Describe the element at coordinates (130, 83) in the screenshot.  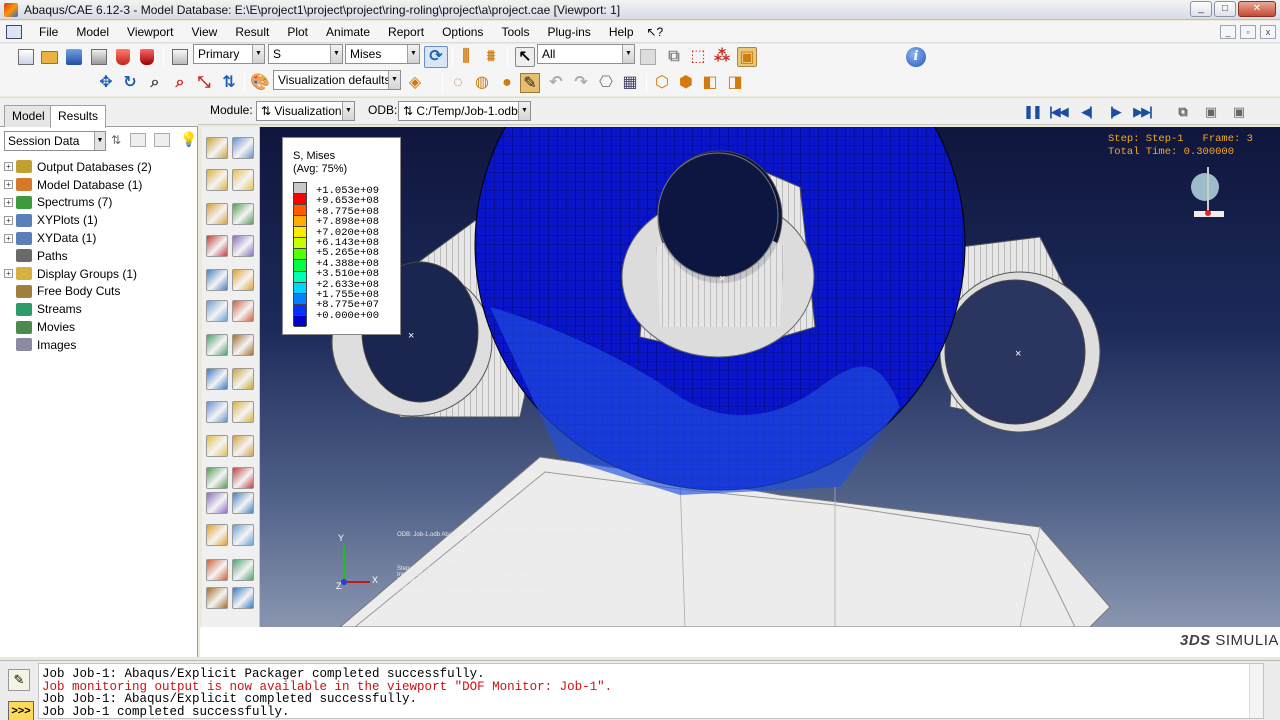
I see `rotate-icon: ↻` at that location.